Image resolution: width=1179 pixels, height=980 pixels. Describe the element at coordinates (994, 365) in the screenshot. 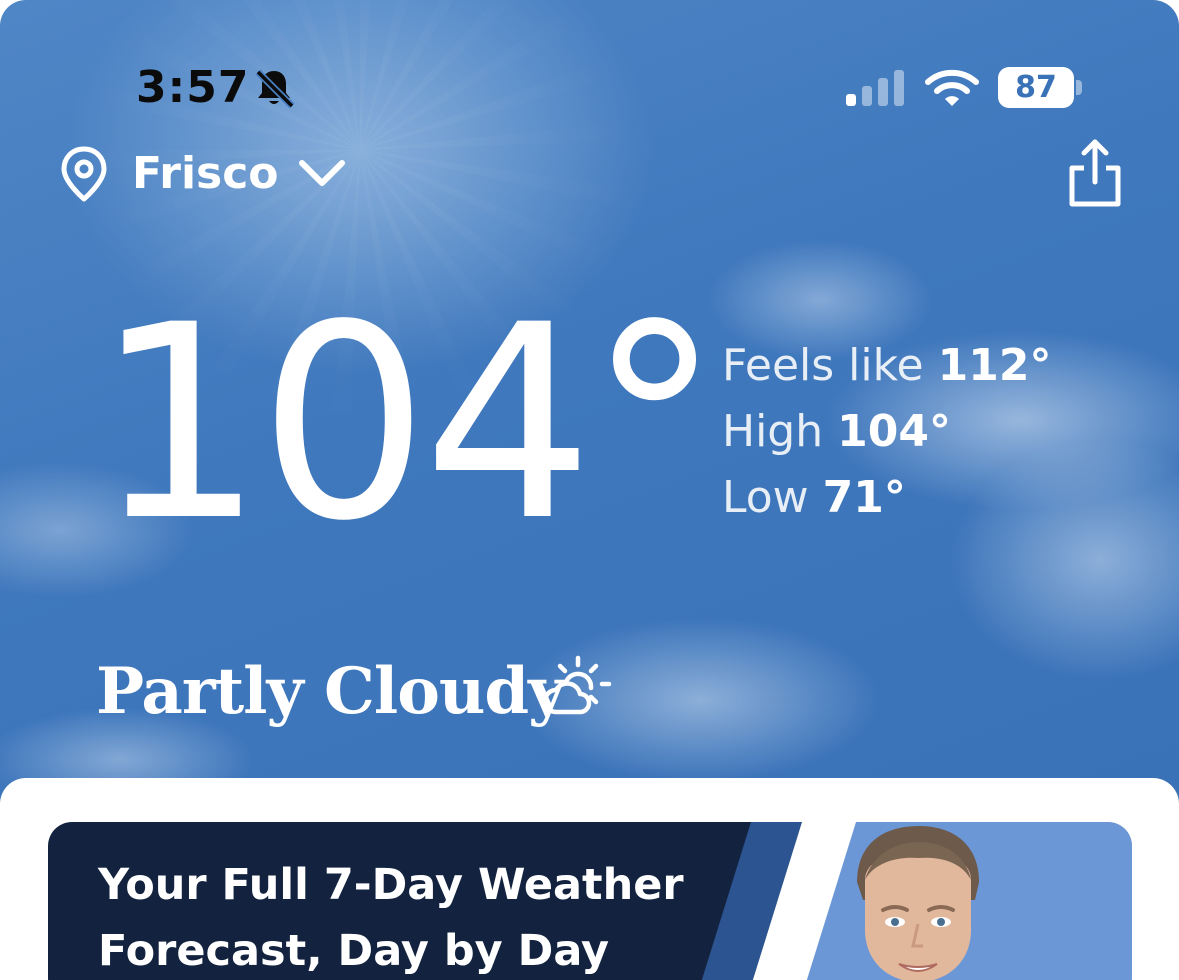

I see `feels-like-value: 112°` at that location.